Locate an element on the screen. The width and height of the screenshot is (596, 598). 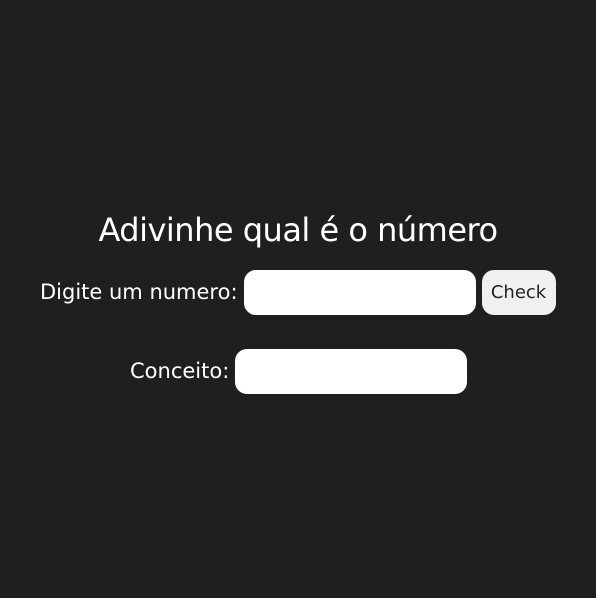
guess-row: Digite um numero: Check is located at coordinates (298, 292).